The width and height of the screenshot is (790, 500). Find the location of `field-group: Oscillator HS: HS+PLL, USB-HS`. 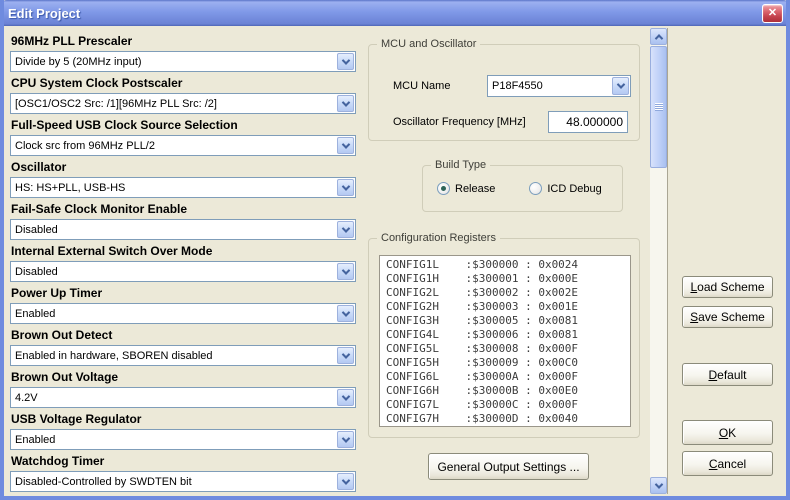

field-group: Oscillator HS: HS+PLL, USB-HS is located at coordinates (183, 181).